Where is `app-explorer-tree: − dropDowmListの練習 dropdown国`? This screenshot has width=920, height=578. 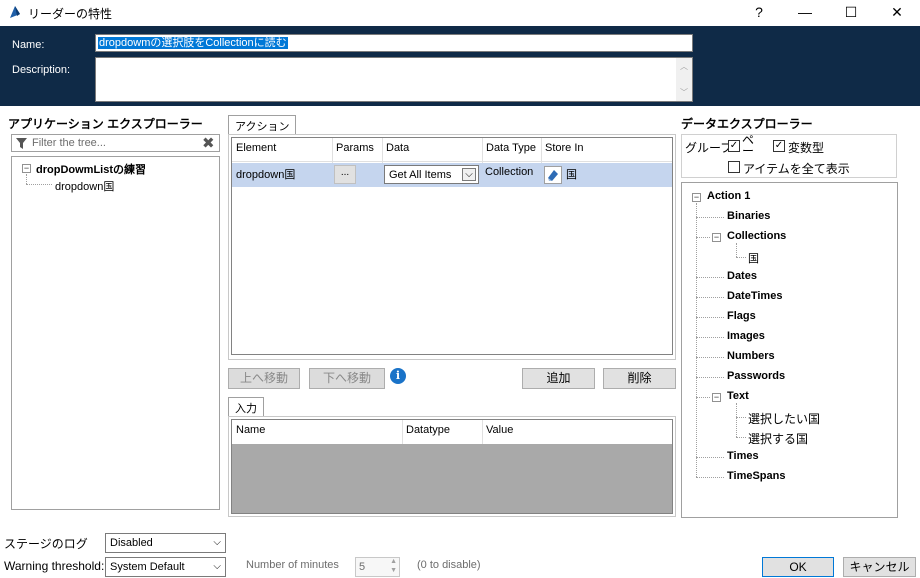 app-explorer-tree: − dropDowmListの練習 dropdown国 is located at coordinates (115, 333).